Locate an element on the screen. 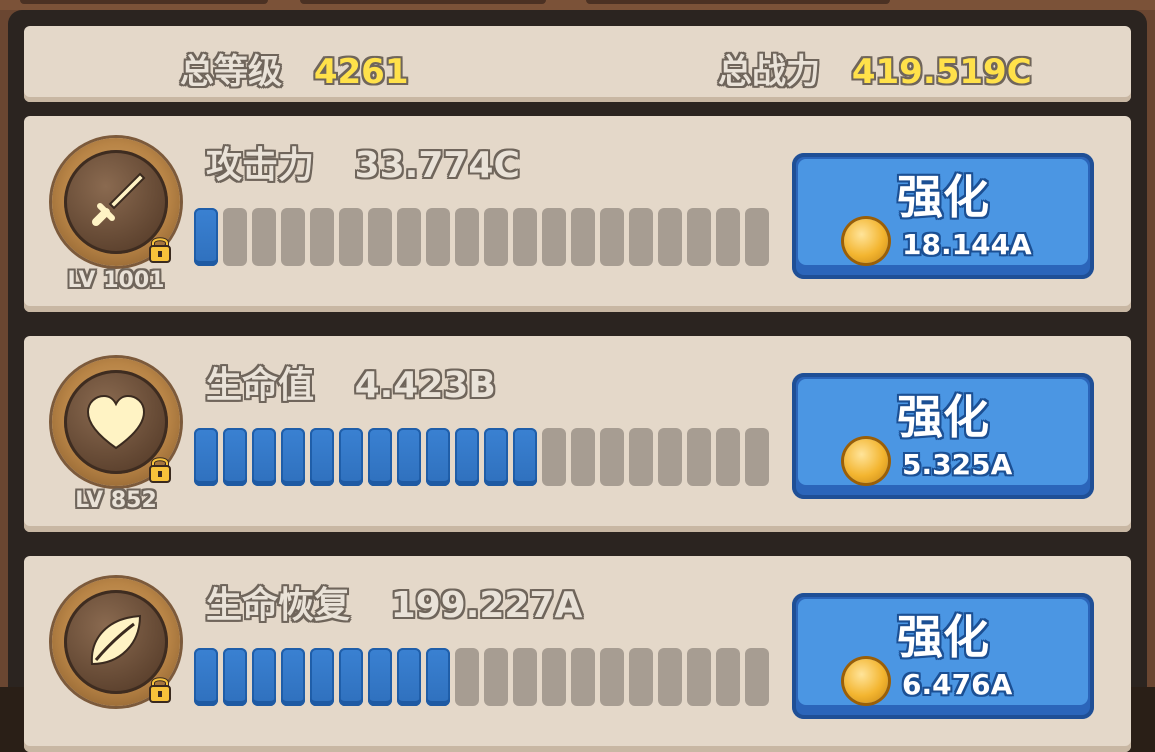  total-power-value: 419.519C is located at coordinates (941, 72).